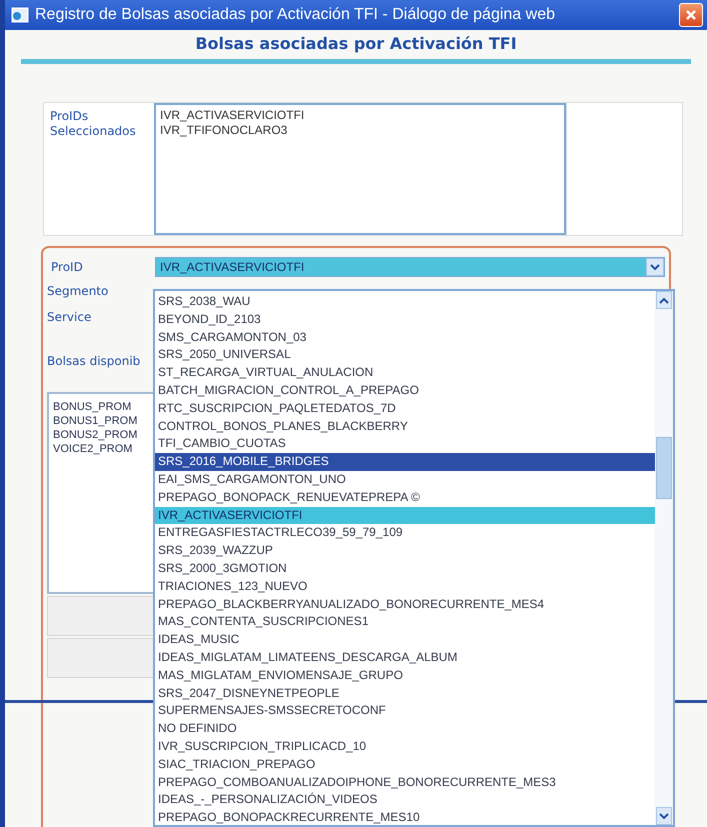 The width and height of the screenshot is (707, 827). What do you see at coordinates (360, 115) in the screenshot?
I see `list-item: IVR_ACTIVASERVICIOTFI` at bounding box center [360, 115].